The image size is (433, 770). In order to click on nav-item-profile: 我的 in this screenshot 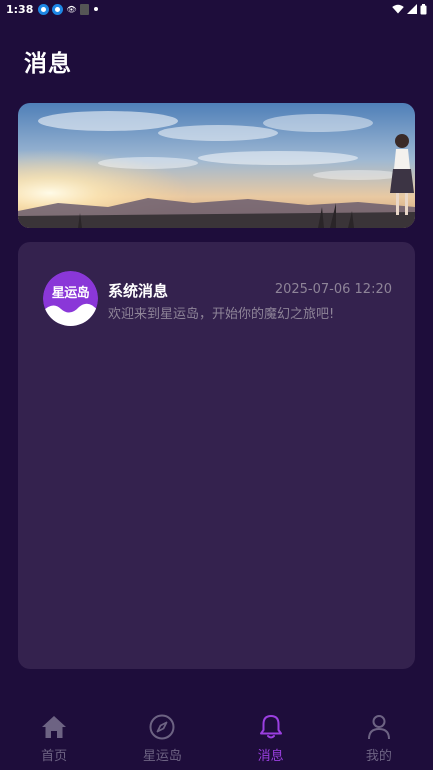, I will do `click(379, 737)`.